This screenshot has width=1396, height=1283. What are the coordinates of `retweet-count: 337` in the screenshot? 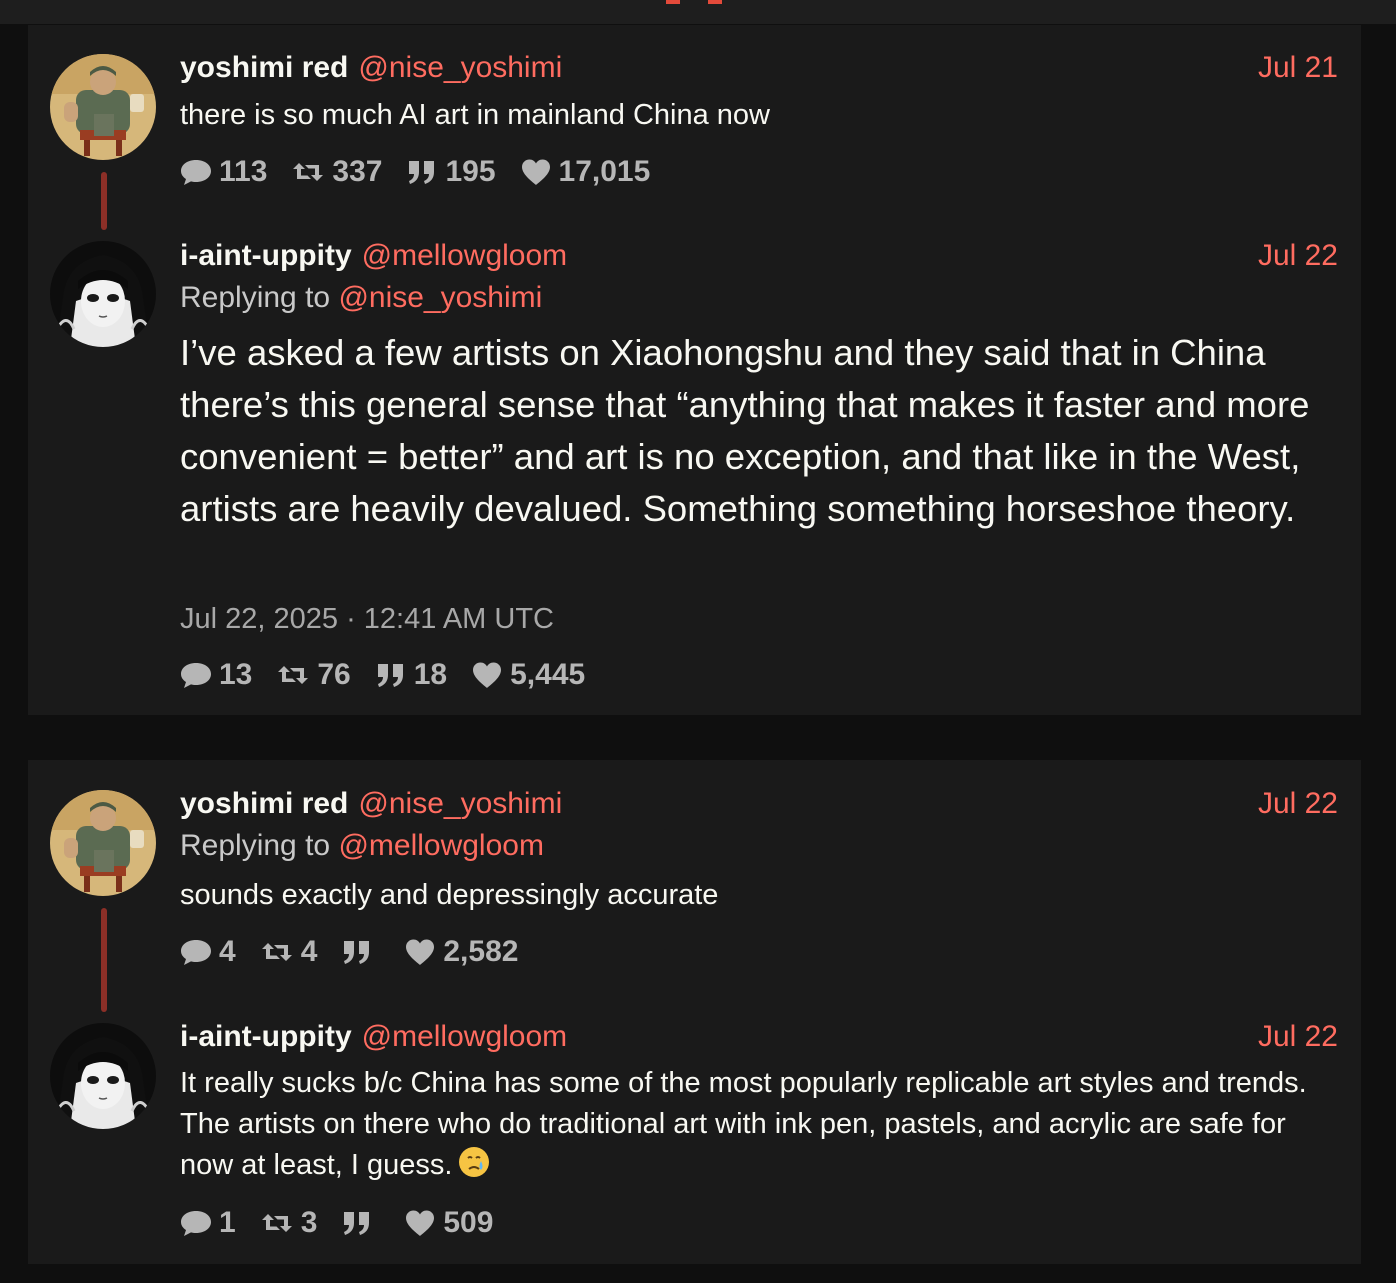 It's located at (357, 171).